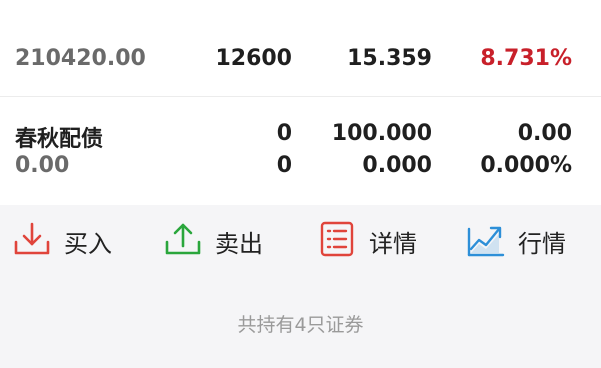  I want to click on upload-icon, so click(183, 241).